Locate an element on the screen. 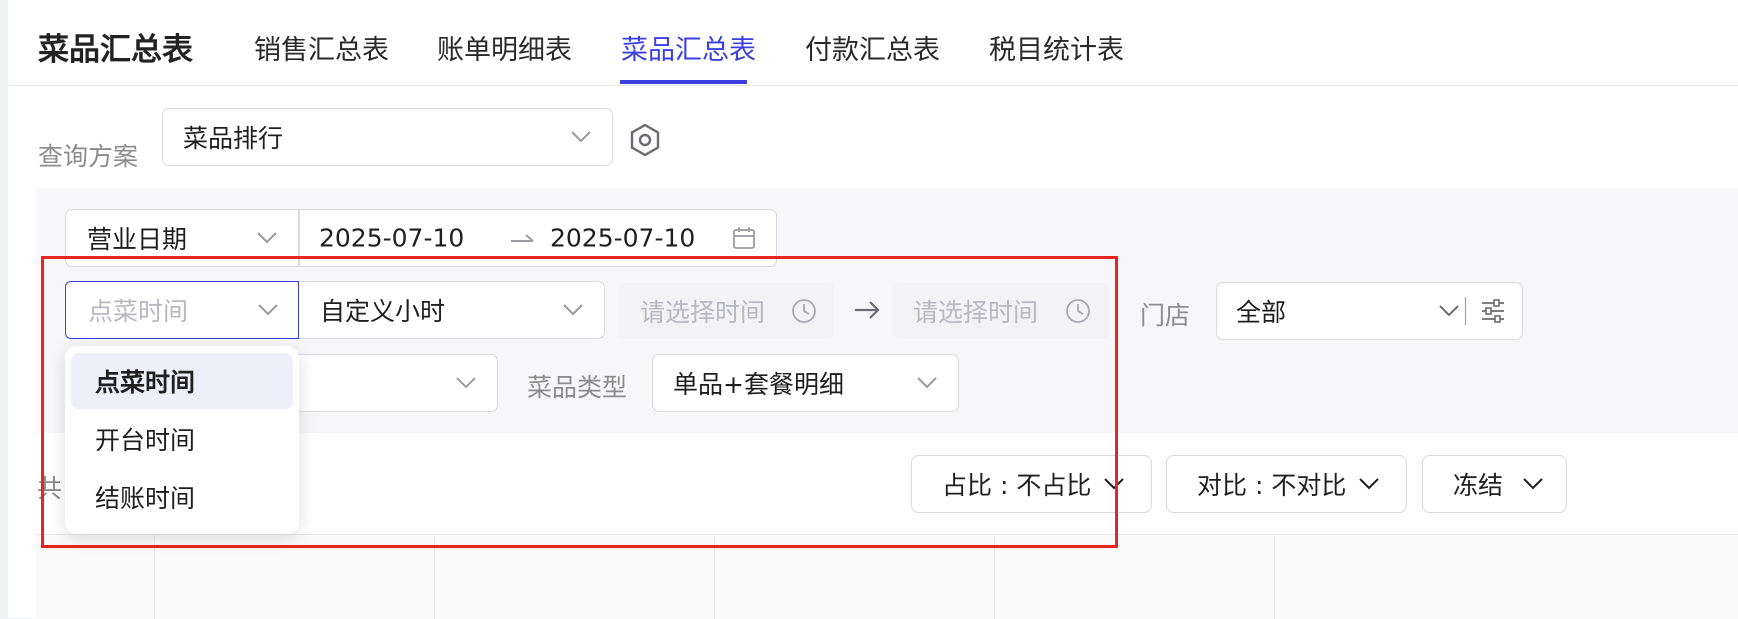  freeze-button-label: 冻结 is located at coordinates (1478, 485).